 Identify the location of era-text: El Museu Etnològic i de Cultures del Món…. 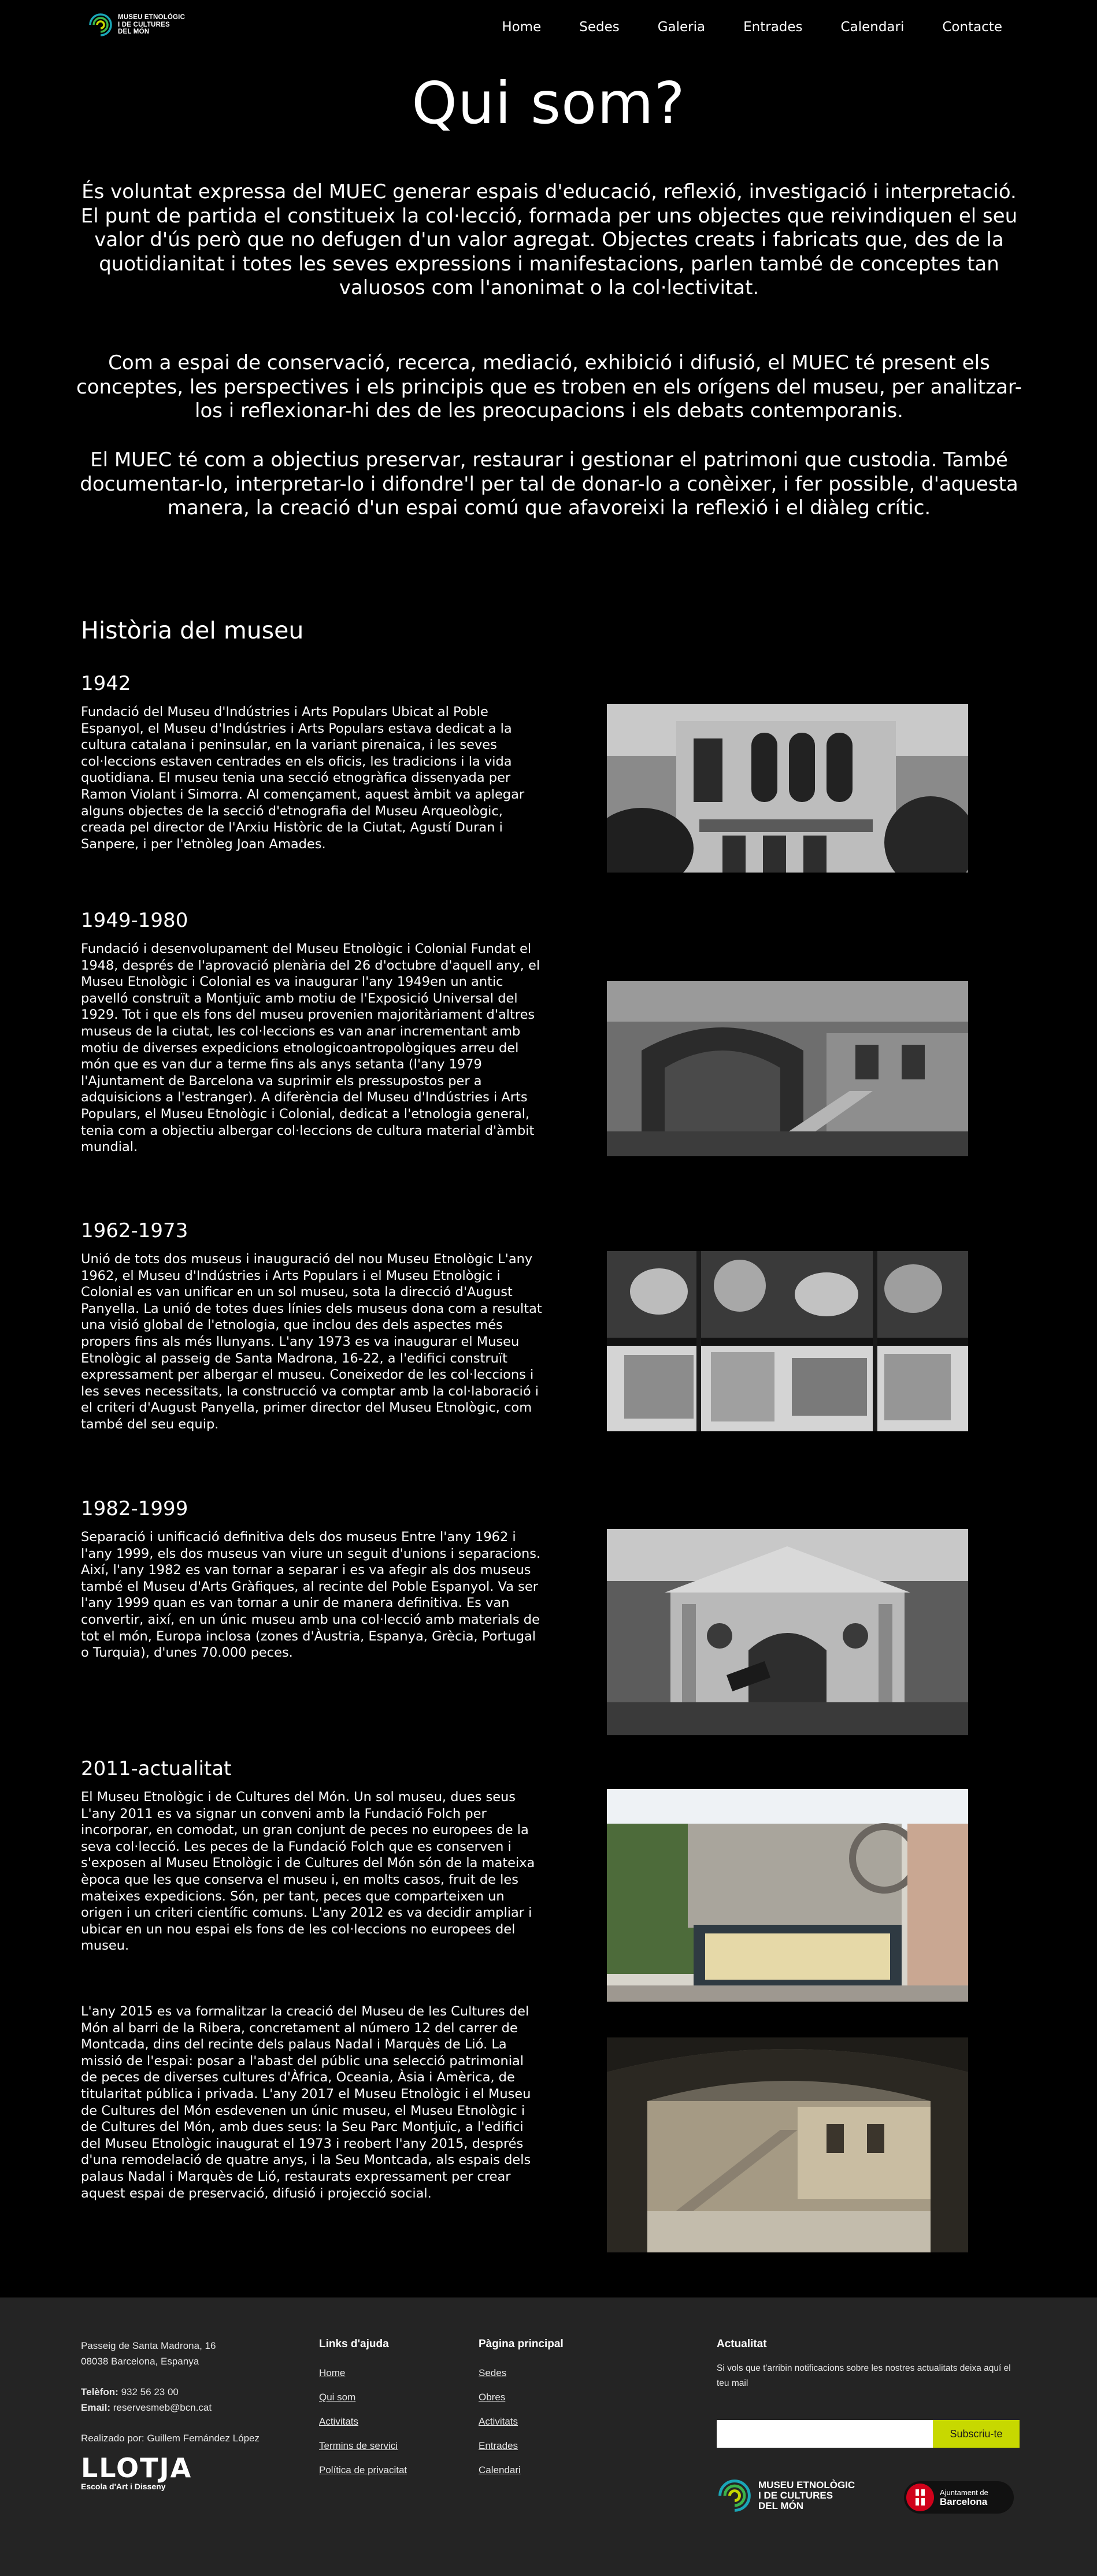
(308, 1872).